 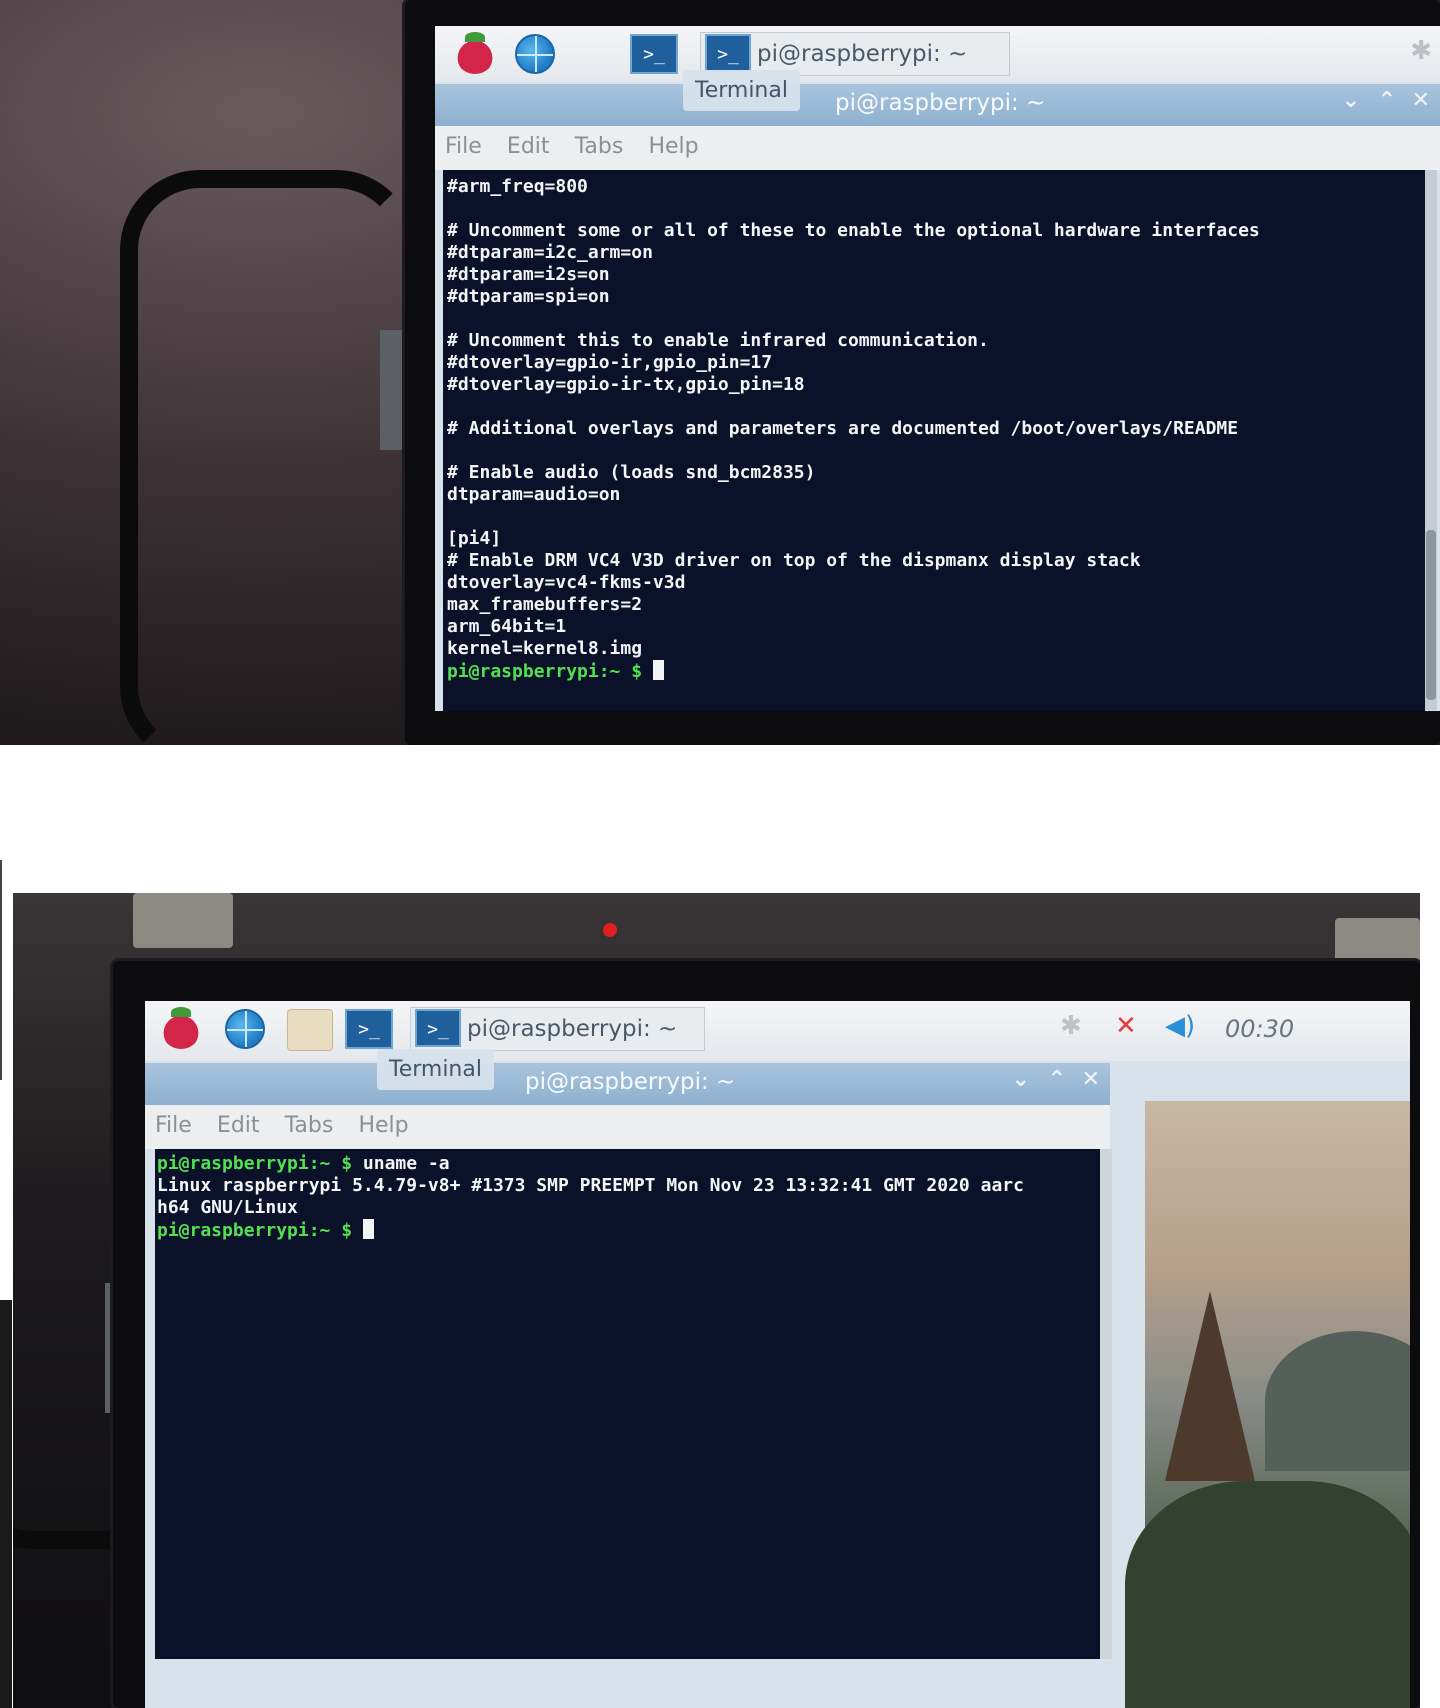 What do you see at coordinates (610, 930) in the screenshot?
I see `led-light` at bounding box center [610, 930].